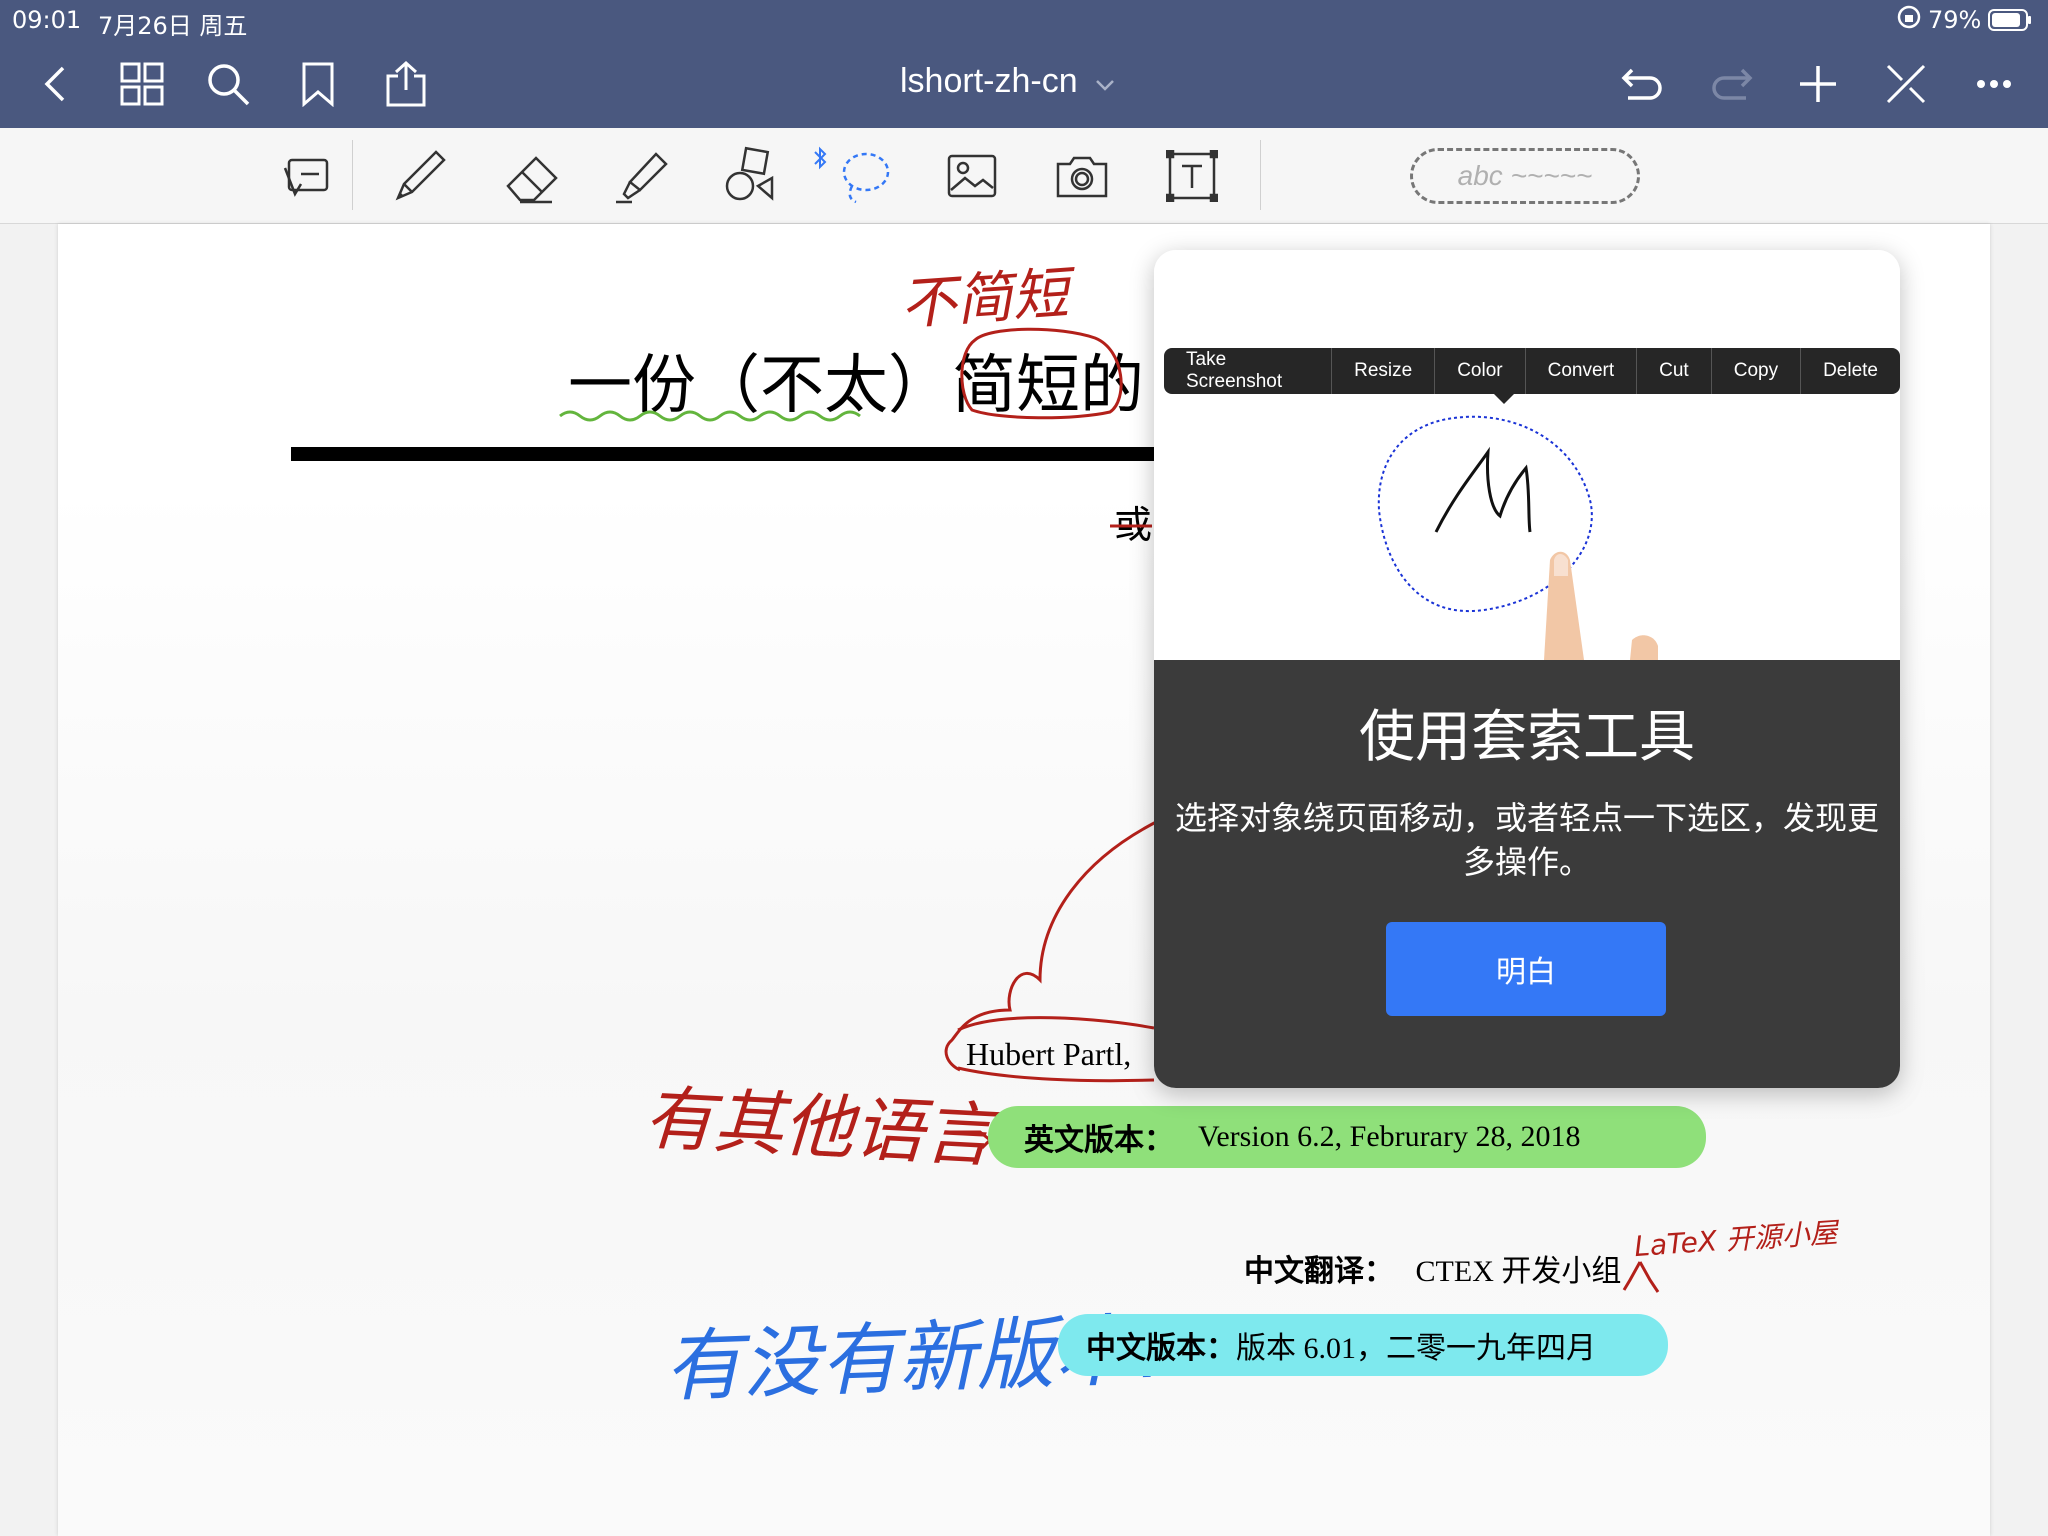  I want to click on chinese-version-value: 版本 6.01，二零一九年四月, so click(1416, 1348).